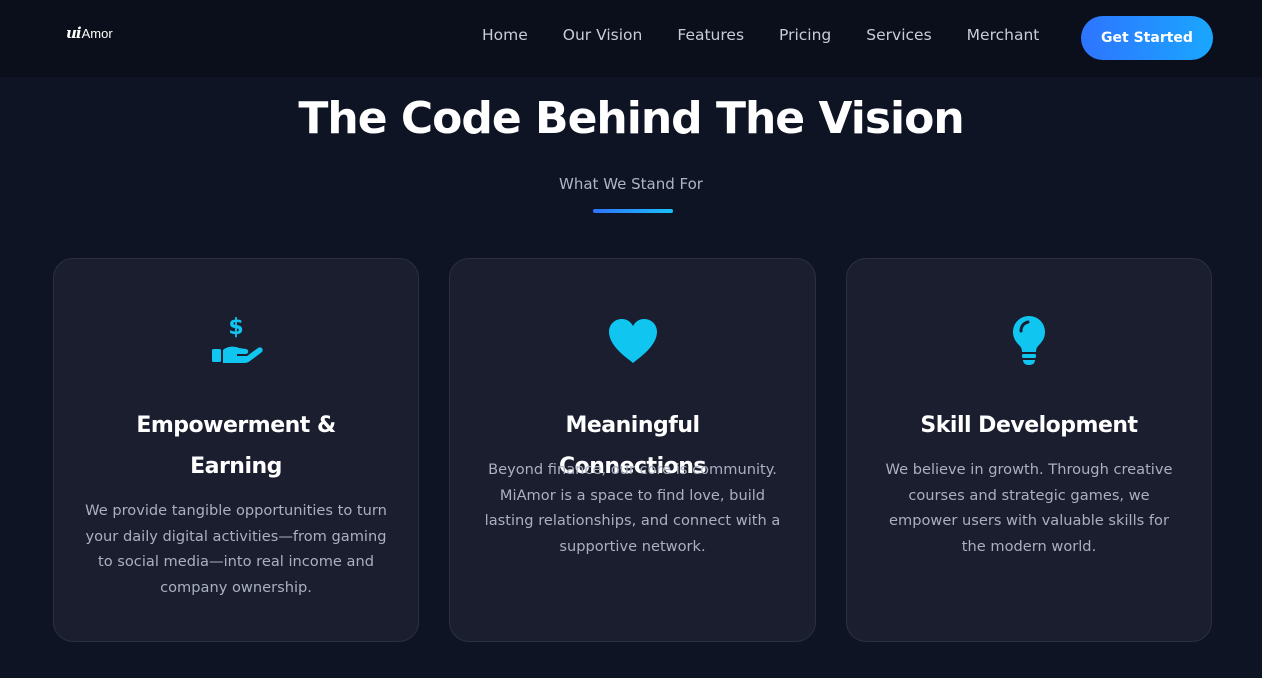  I want to click on get-started-button: Get Started, so click(1147, 38).